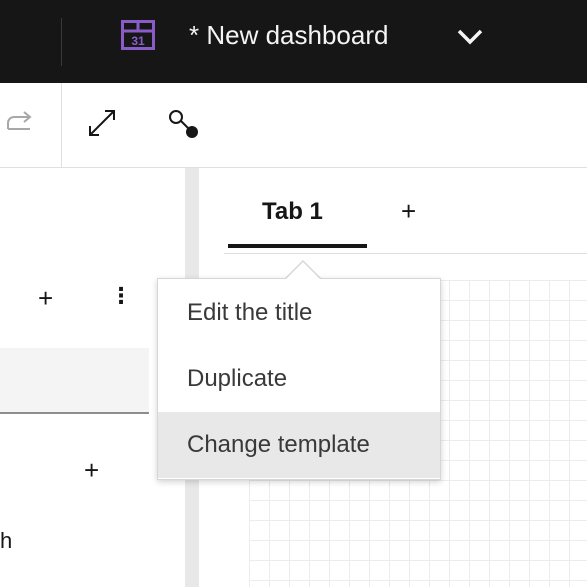 The height and width of the screenshot is (587, 587). I want to click on dashboard-icon: 31, so click(138, 35).